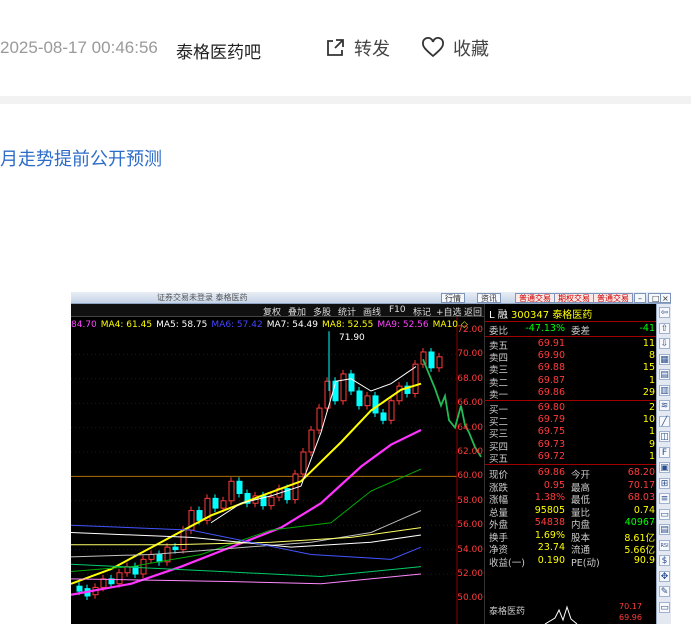  What do you see at coordinates (551, 444) in the screenshot?
I see `bids-price: 69.73` at bounding box center [551, 444].